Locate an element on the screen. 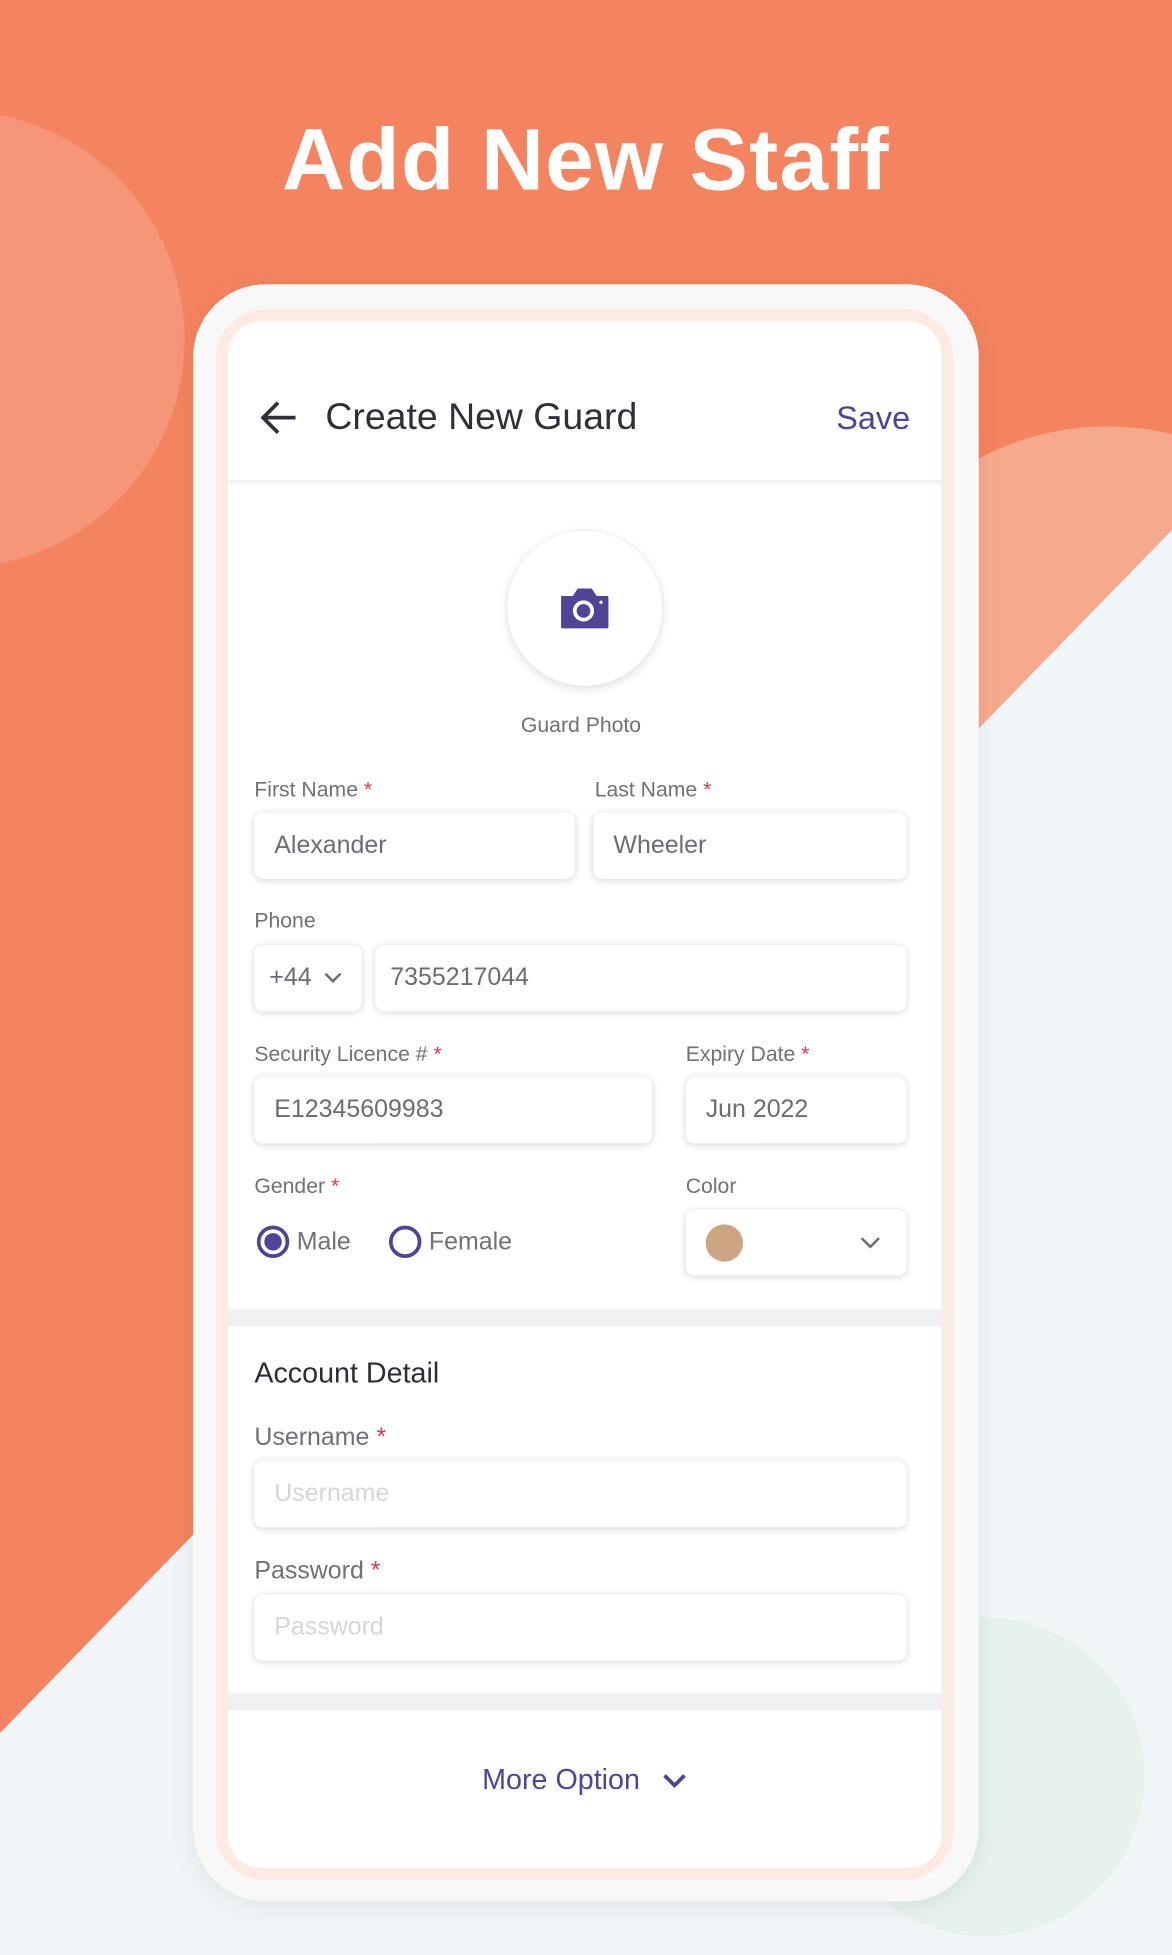 This screenshot has width=1172, height=1955. app-header: Create New Guard Save is located at coordinates (585, 402).